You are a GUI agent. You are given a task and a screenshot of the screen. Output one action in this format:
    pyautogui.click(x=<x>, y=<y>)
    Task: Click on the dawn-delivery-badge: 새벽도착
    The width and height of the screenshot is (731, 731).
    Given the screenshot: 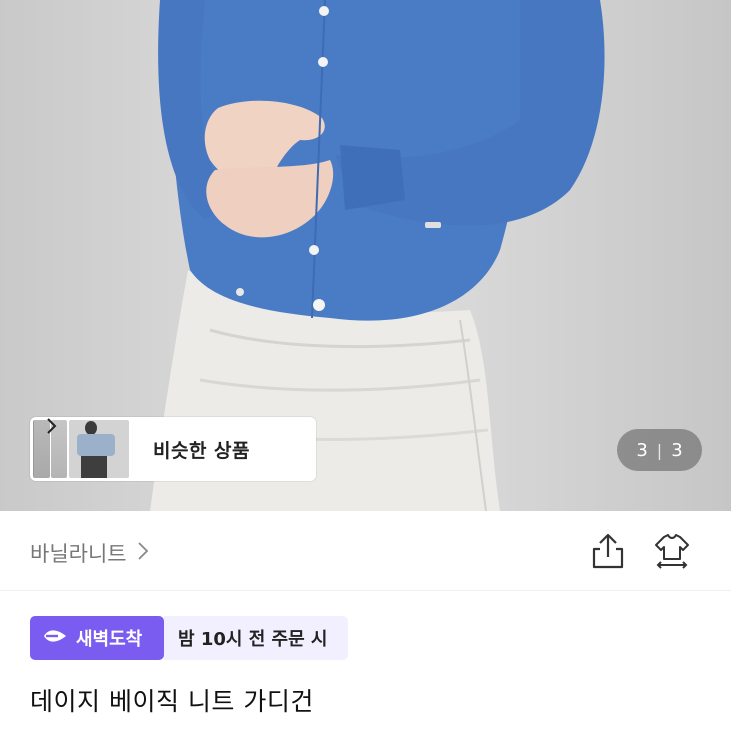 What is the action you would take?
    pyautogui.click(x=97, y=638)
    